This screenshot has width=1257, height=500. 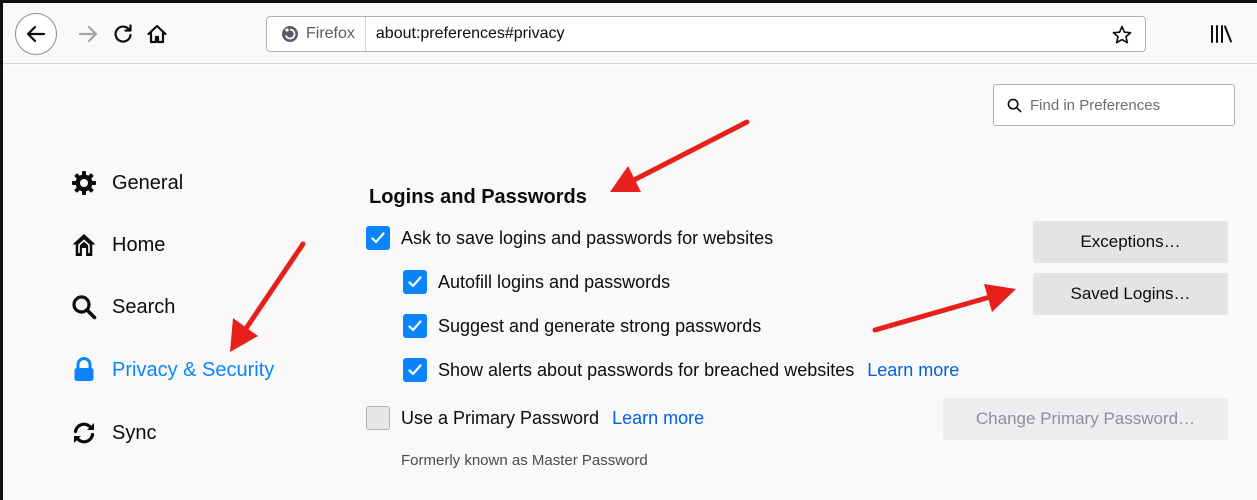 I want to click on home-button, so click(x=157, y=34).